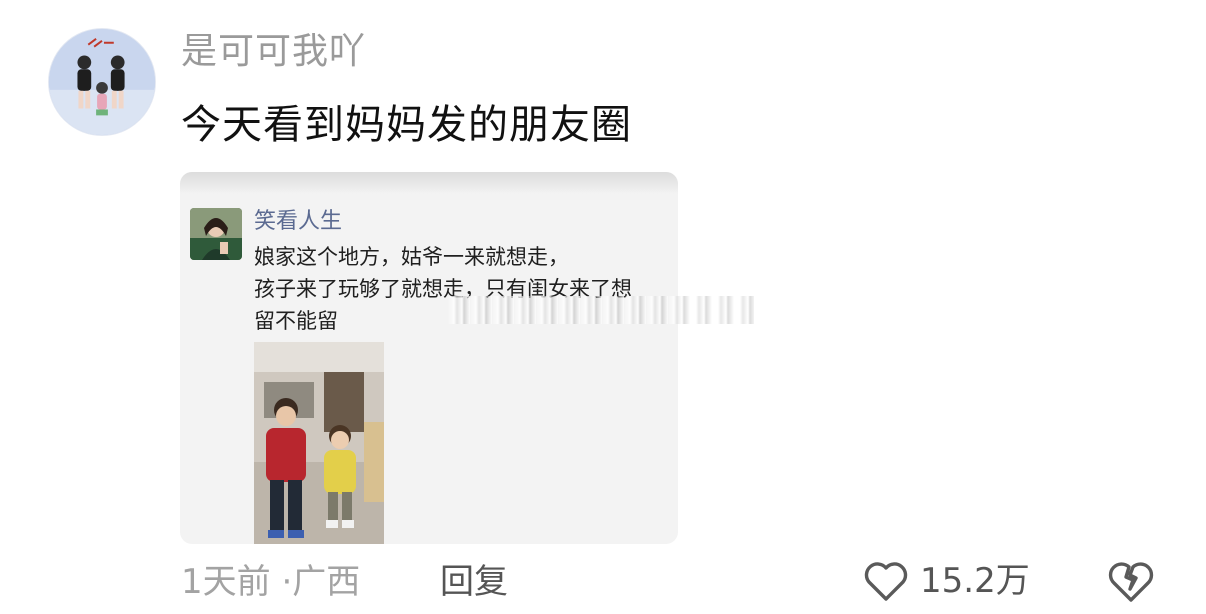 The height and width of the screenshot is (614, 1206). What do you see at coordinates (296, 321) in the screenshot?
I see `post-text-line: 留不能留` at bounding box center [296, 321].